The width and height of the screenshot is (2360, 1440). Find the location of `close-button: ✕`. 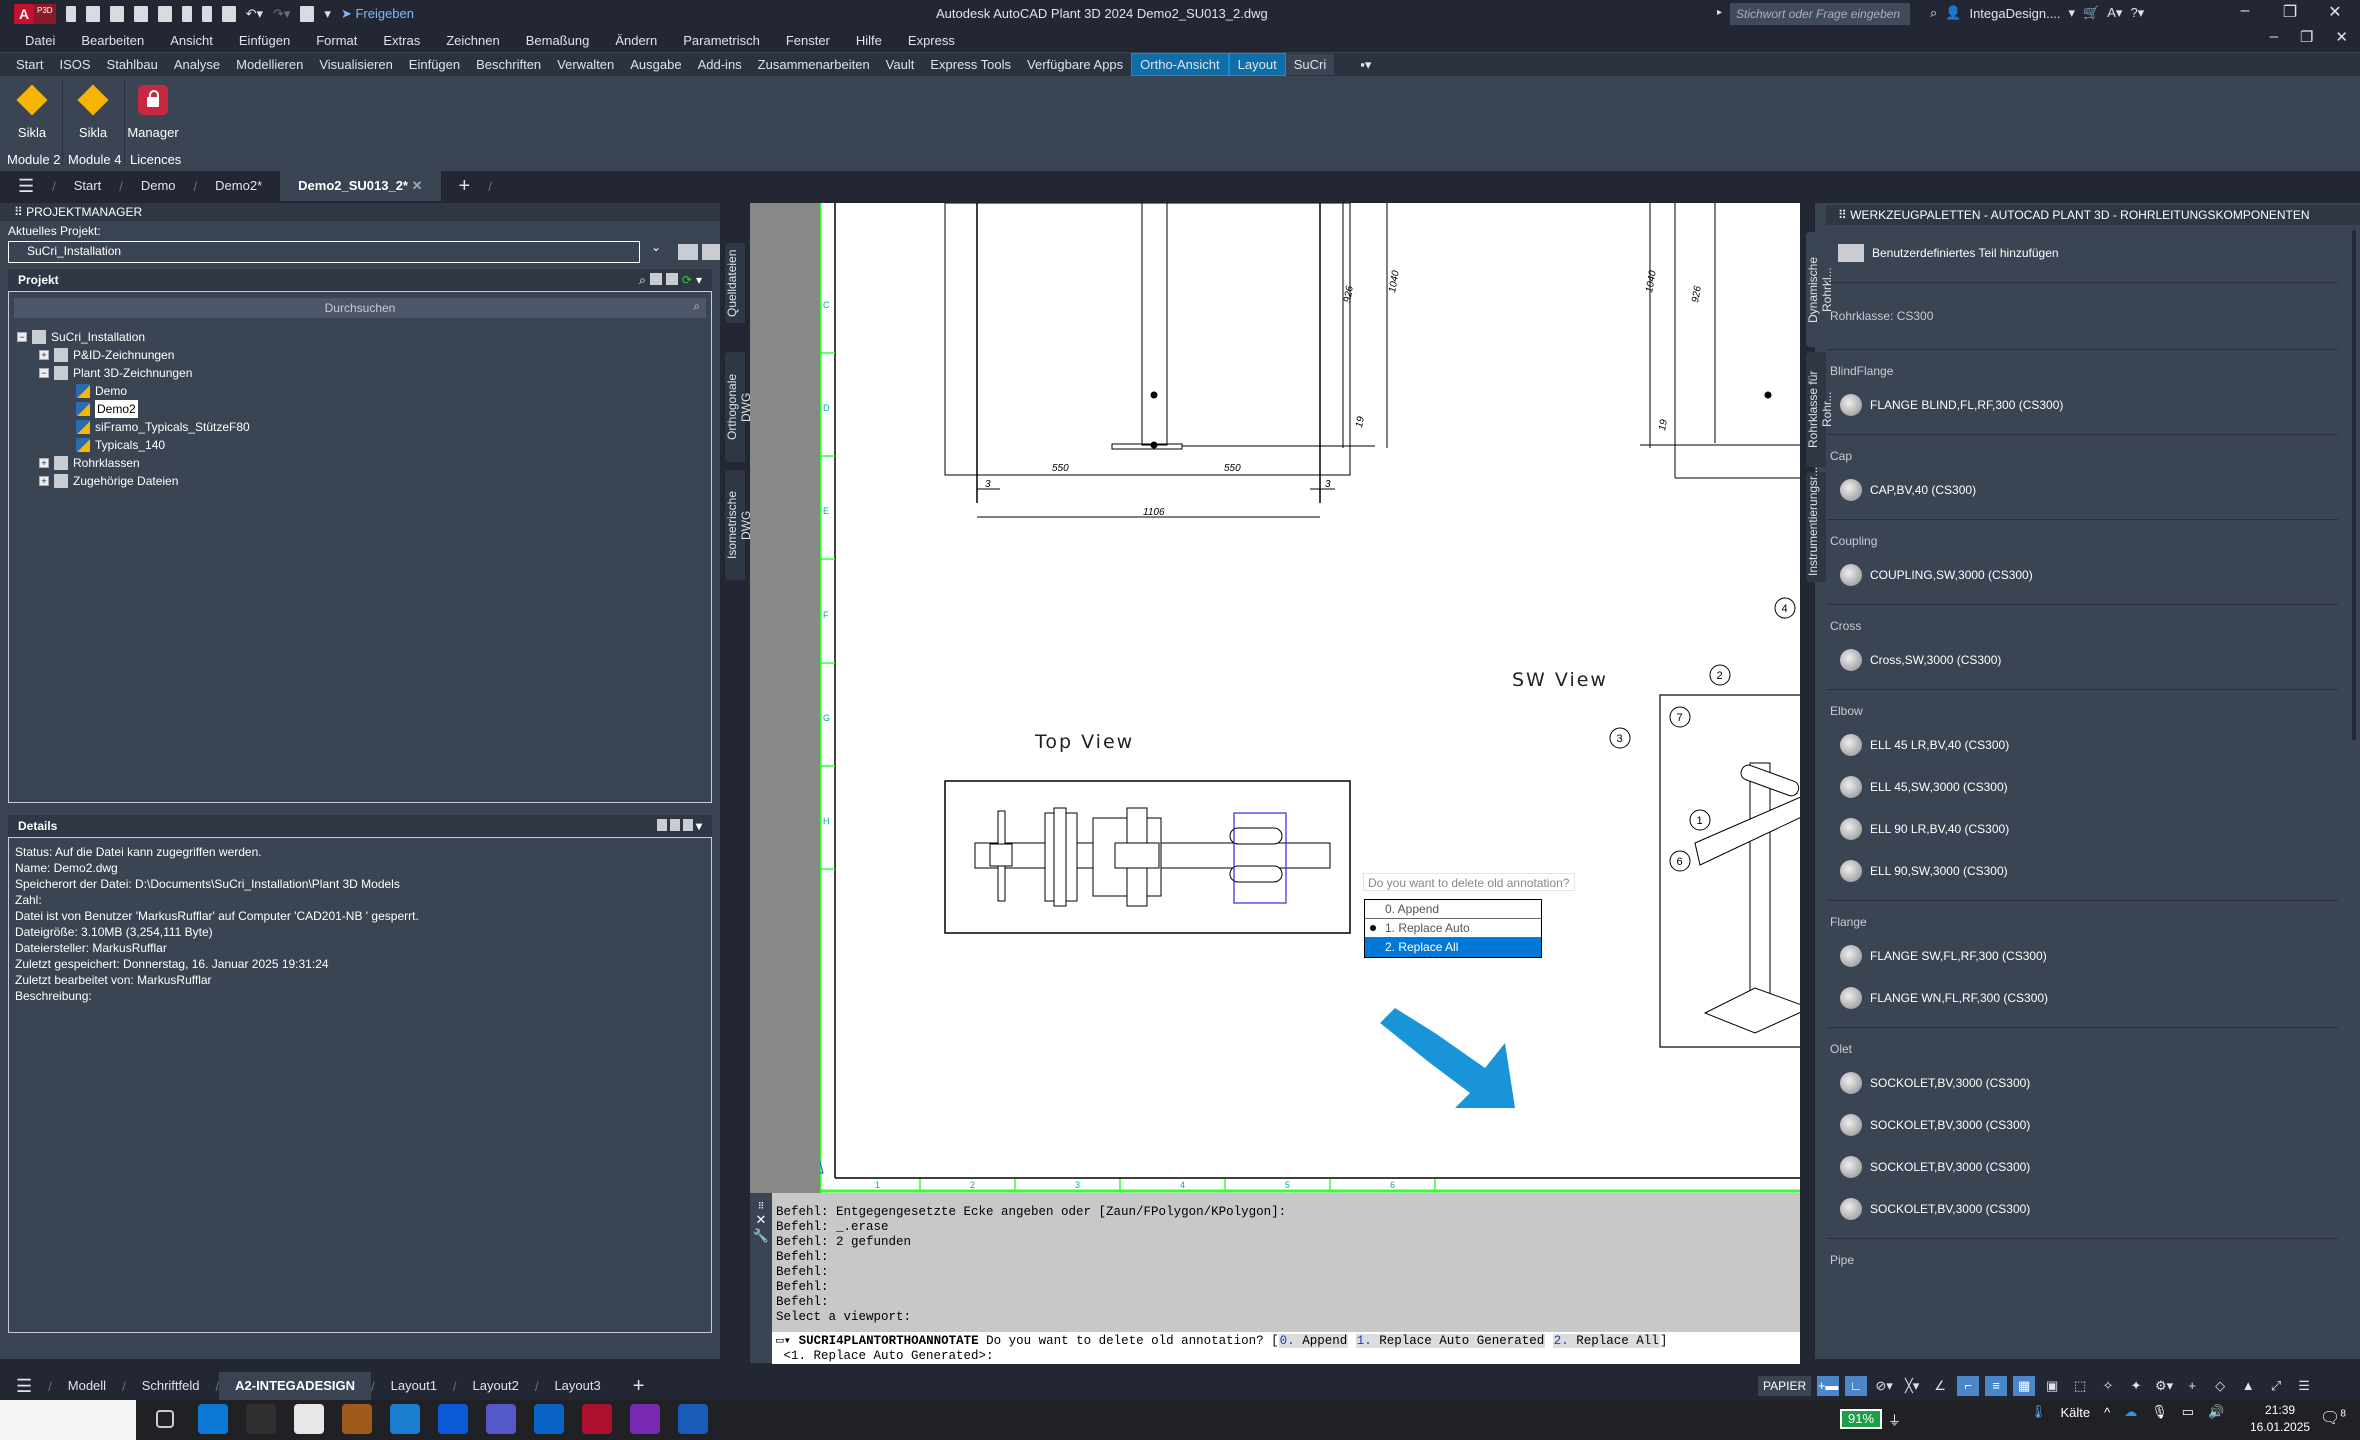

close-button: ✕ is located at coordinates (2335, 14).